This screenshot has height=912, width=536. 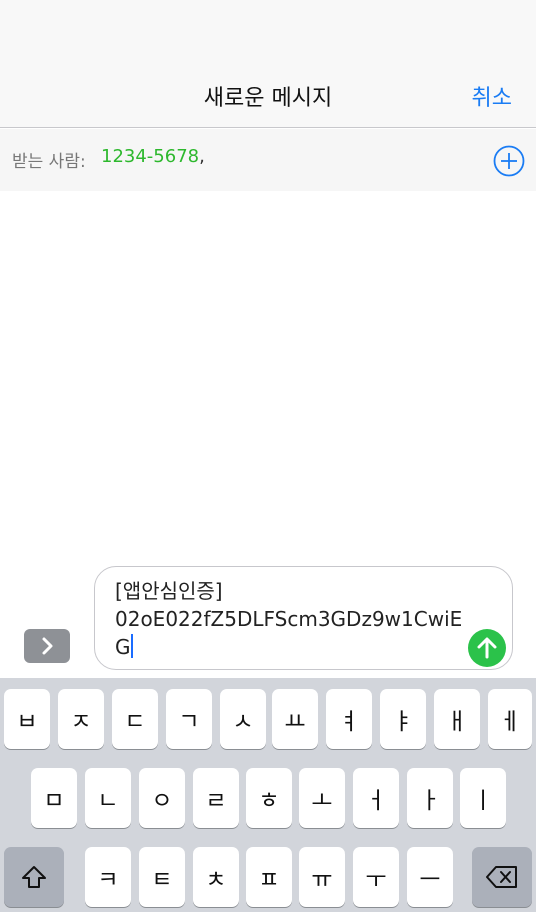 What do you see at coordinates (510, 719) in the screenshot?
I see `key-row1: ㅔ` at bounding box center [510, 719].